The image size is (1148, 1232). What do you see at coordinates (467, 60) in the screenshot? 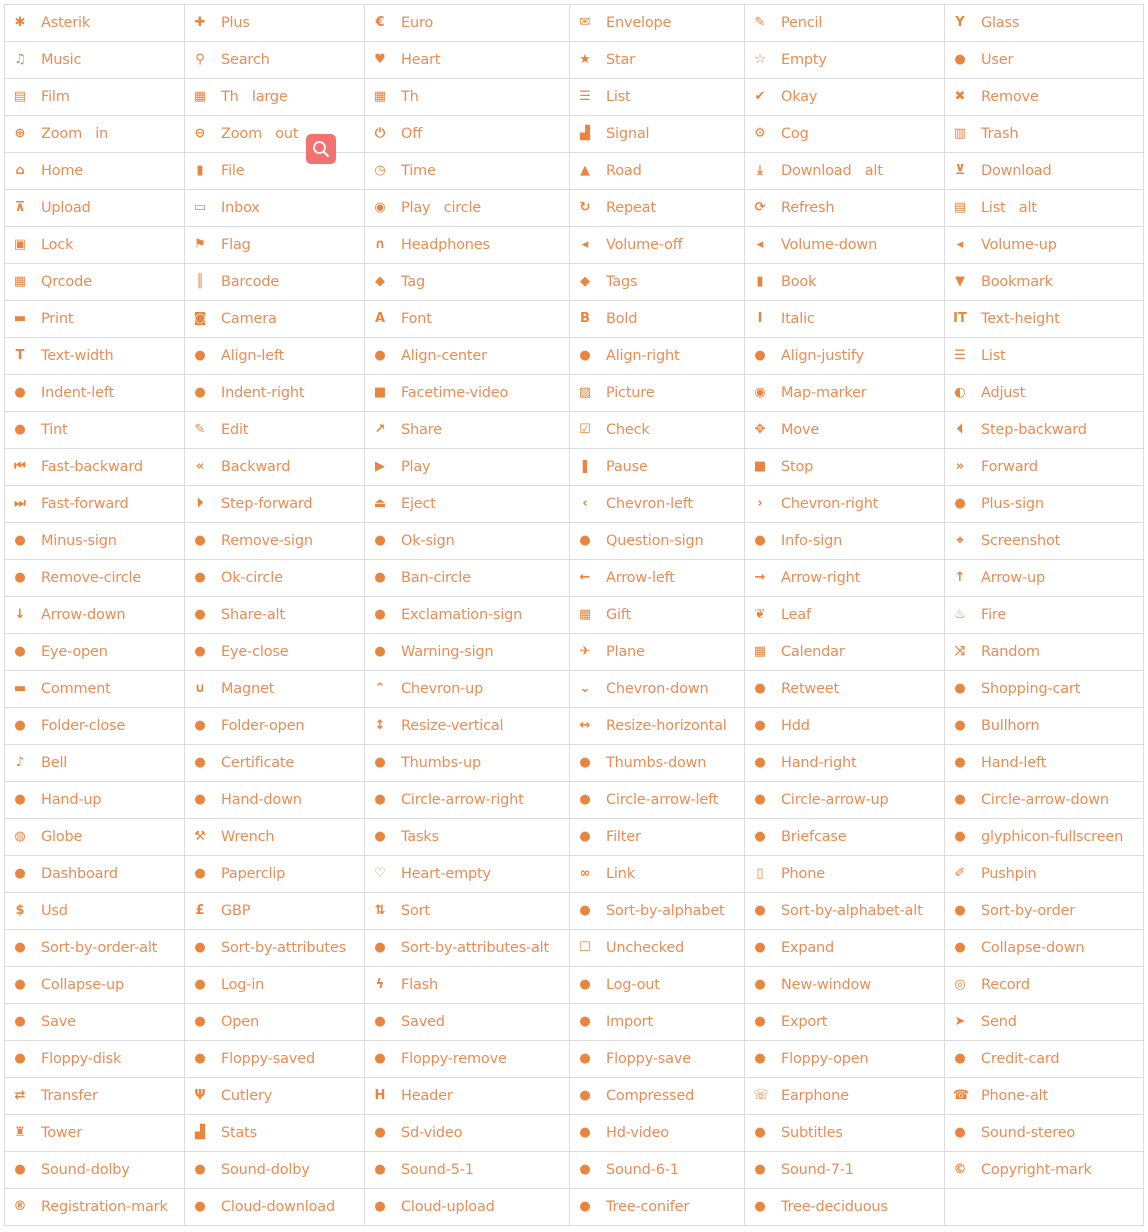
I see `icon-cell-heart: ♥ Heart` at bounding box center [467, 60].